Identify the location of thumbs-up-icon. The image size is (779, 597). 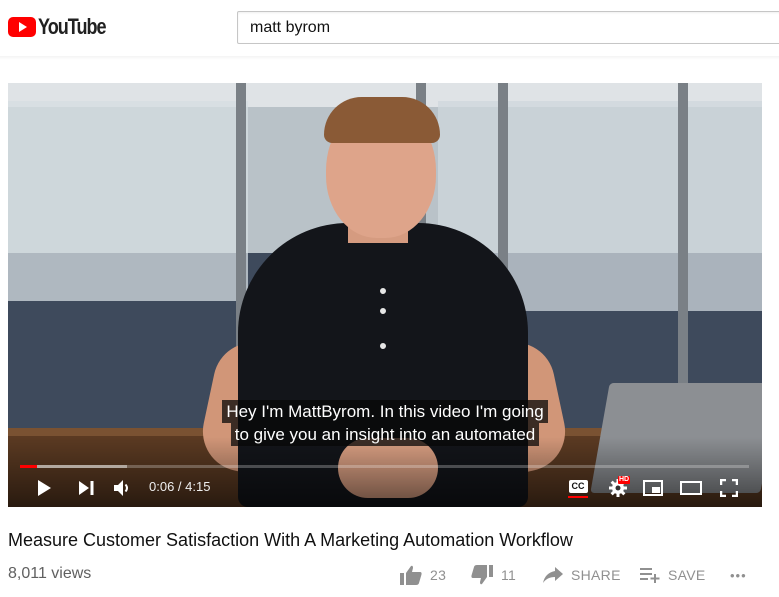
(411, 575).